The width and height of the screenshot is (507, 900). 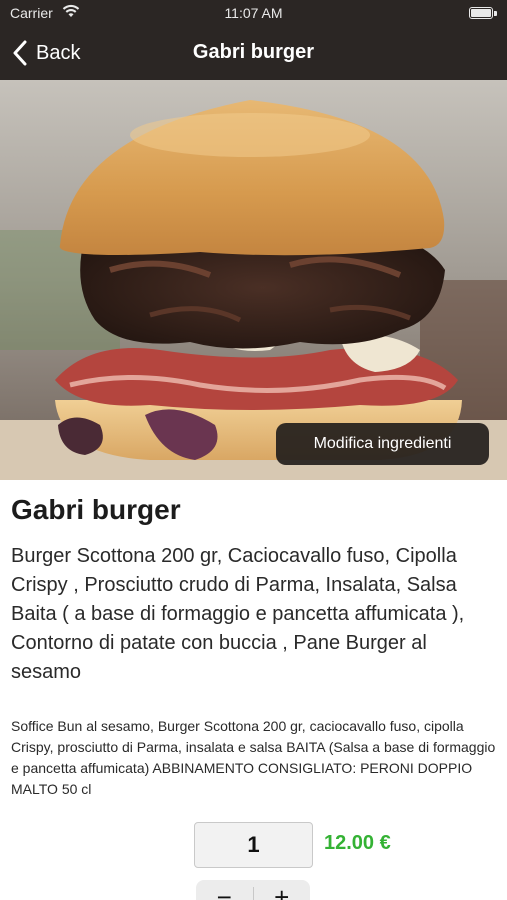 I want to click on decrement-button: −, so click(x=224, y=890).